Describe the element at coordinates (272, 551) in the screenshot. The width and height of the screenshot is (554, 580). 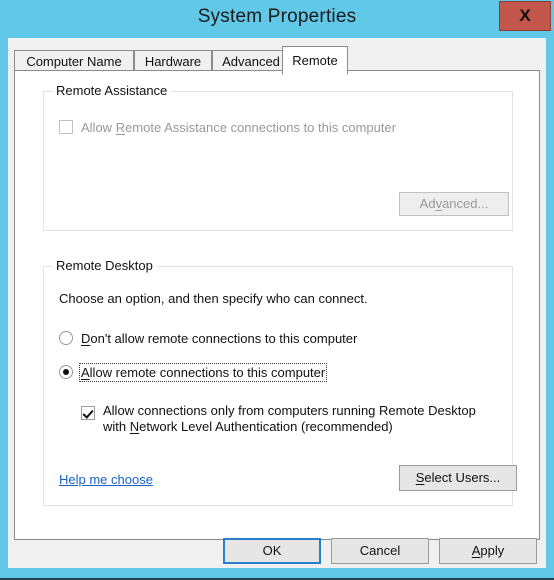
I see `ok-button: OK` at that location.